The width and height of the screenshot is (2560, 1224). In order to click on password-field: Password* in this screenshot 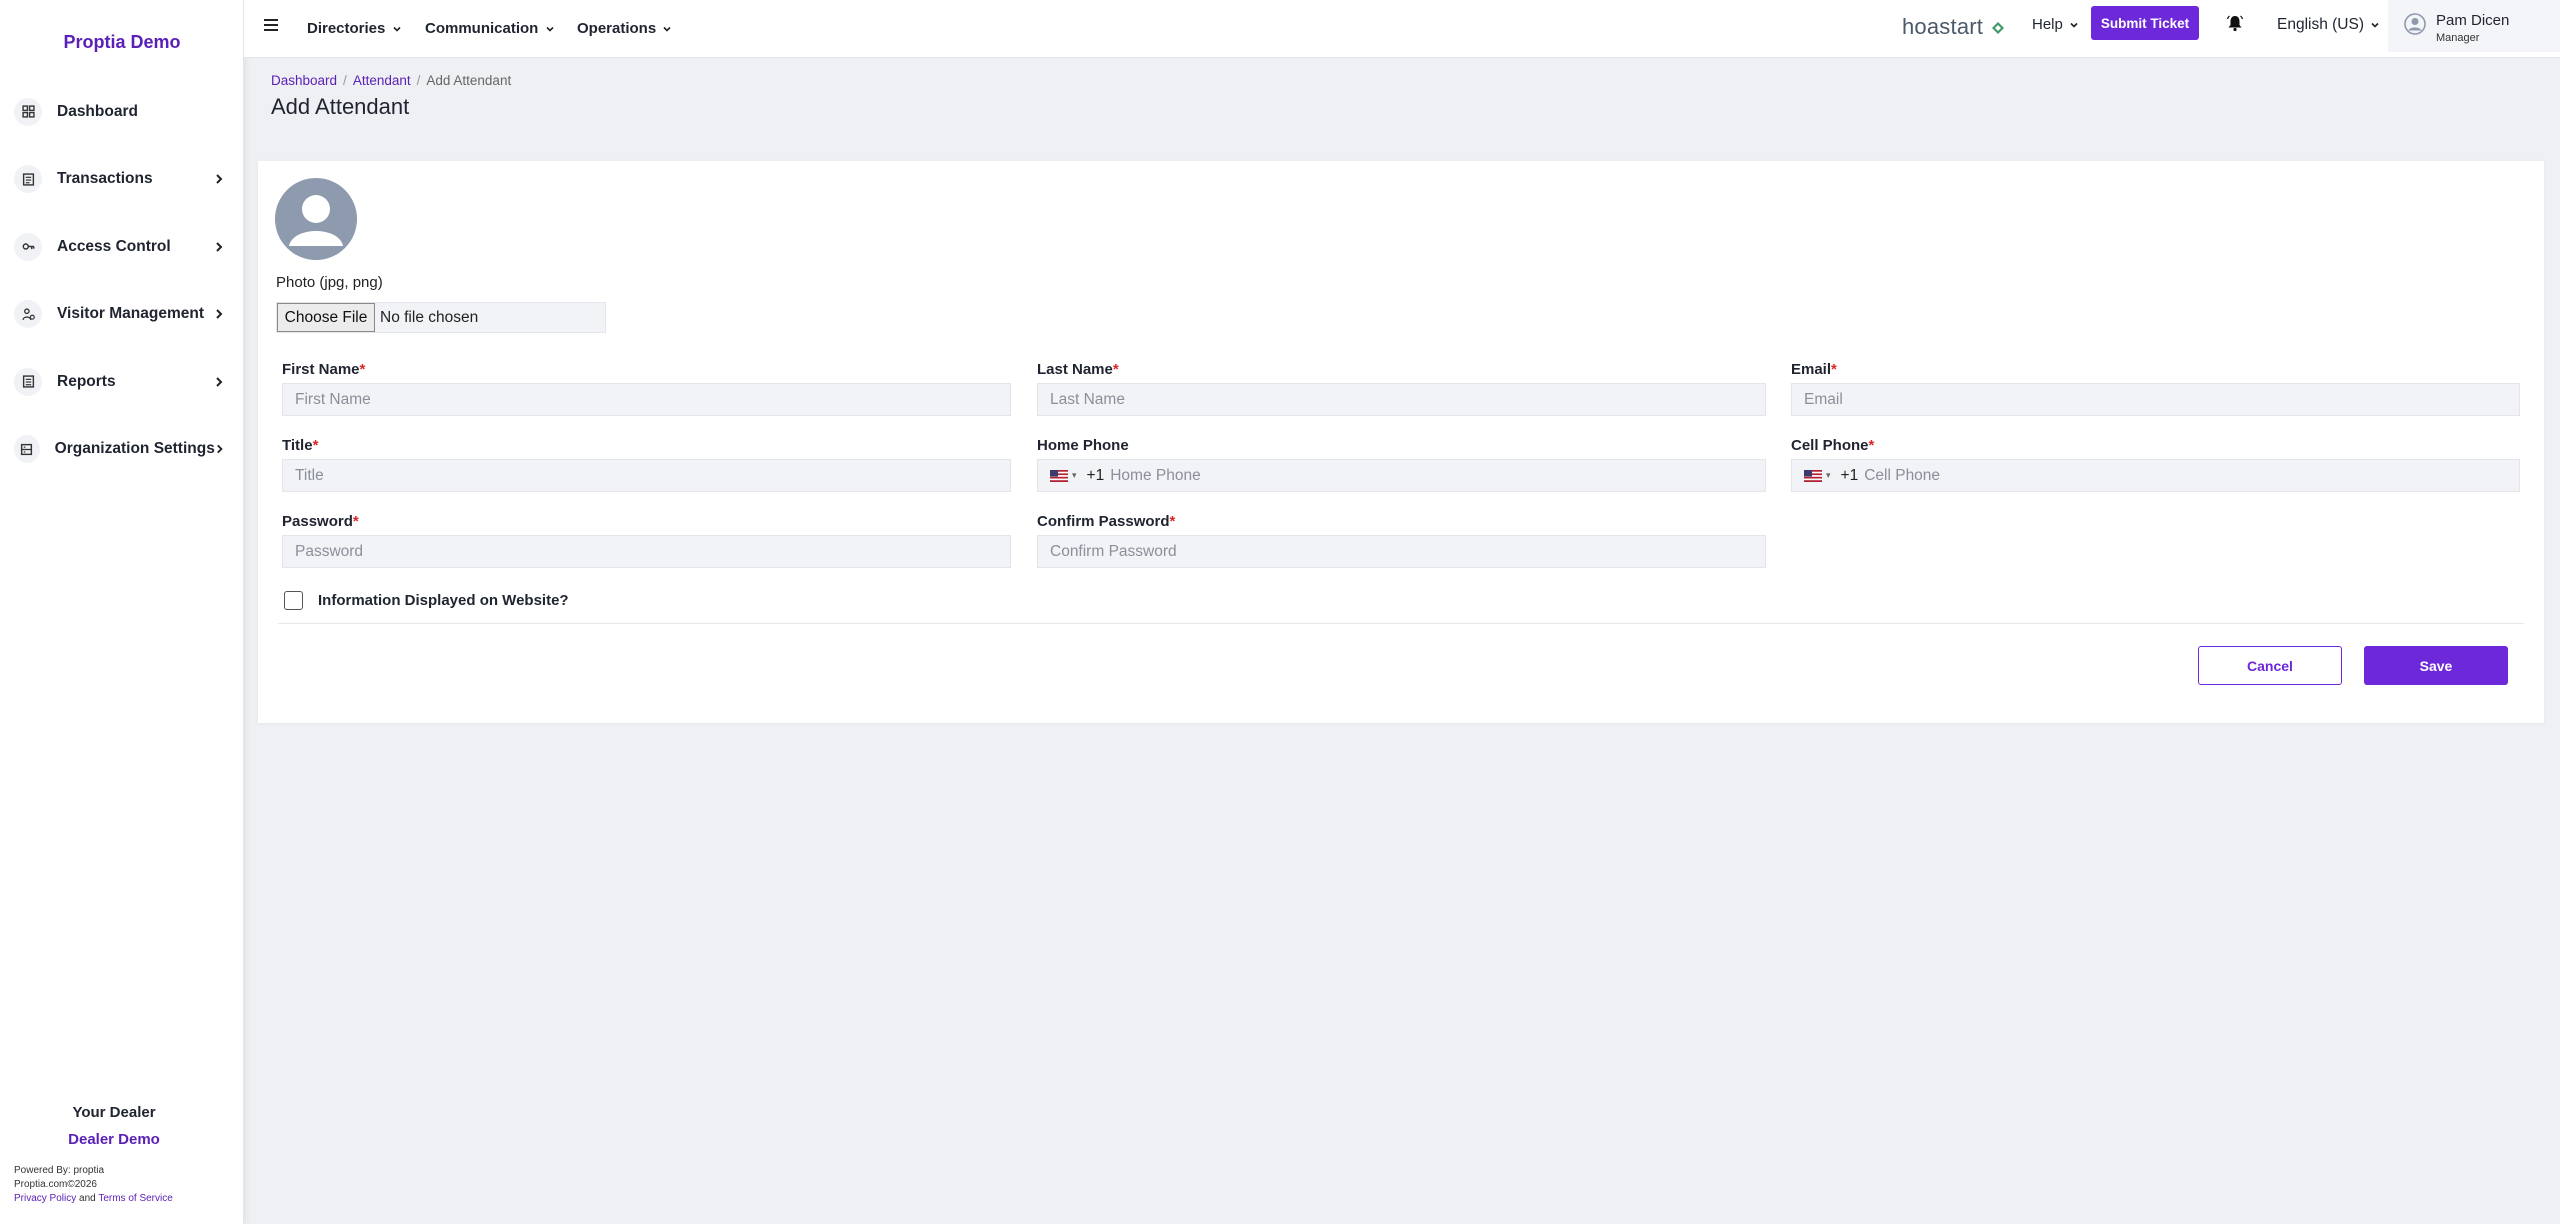, I will do `click(646, 540)`.